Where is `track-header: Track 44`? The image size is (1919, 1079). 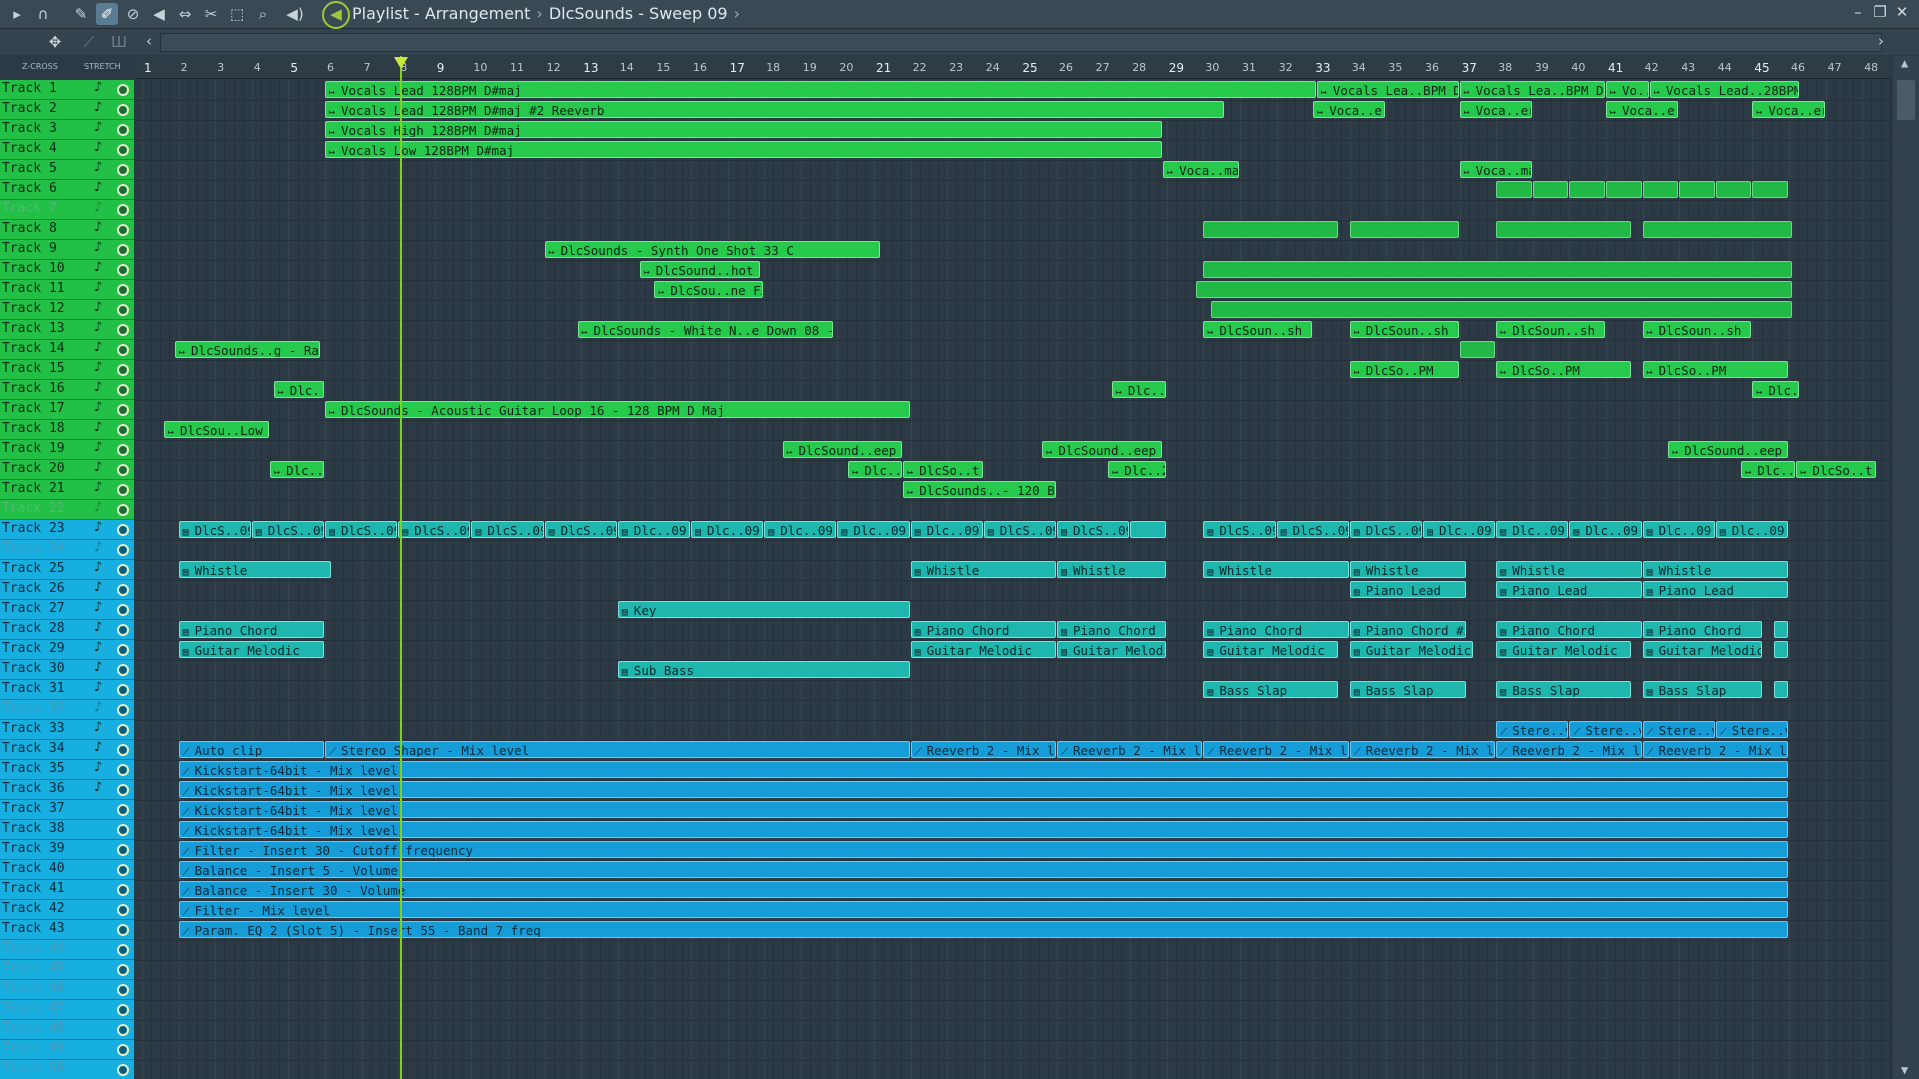 track-header: Track 44 is located at coordinates (67, 950).